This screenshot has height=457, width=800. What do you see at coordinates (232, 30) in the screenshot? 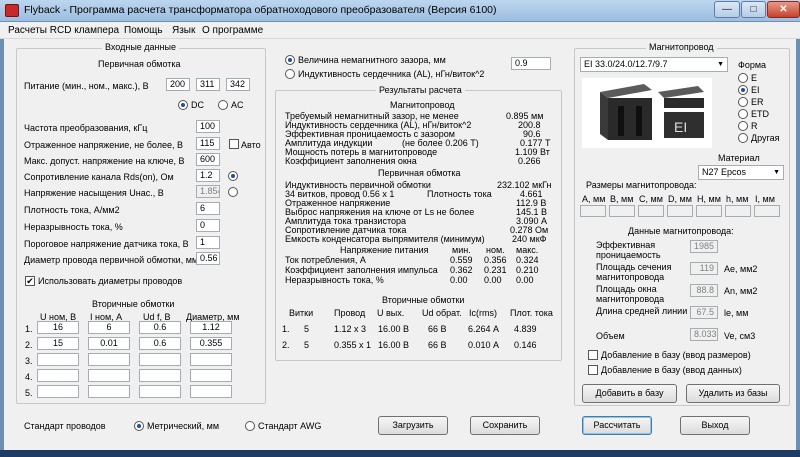
I see `menu-about: О программе` at bounding box center [232, 30].